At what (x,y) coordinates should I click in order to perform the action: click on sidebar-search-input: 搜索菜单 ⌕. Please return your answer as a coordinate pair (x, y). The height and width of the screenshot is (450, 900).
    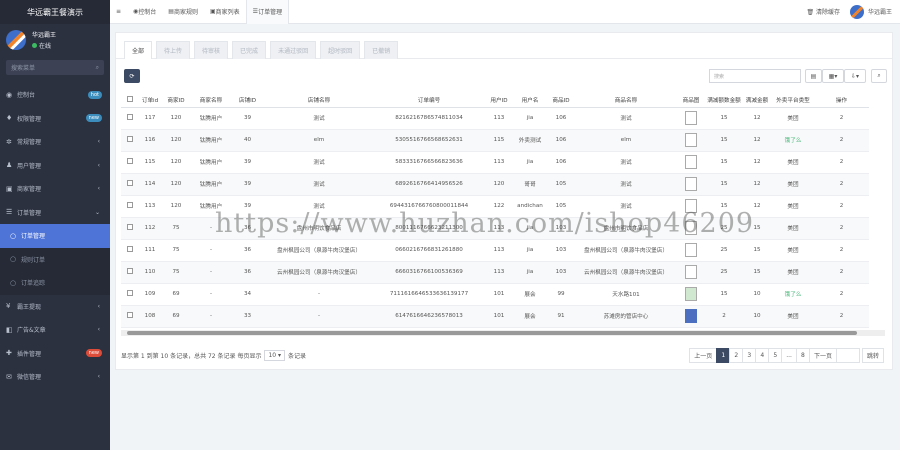
    Looking at the image, I should click on (55, 67).